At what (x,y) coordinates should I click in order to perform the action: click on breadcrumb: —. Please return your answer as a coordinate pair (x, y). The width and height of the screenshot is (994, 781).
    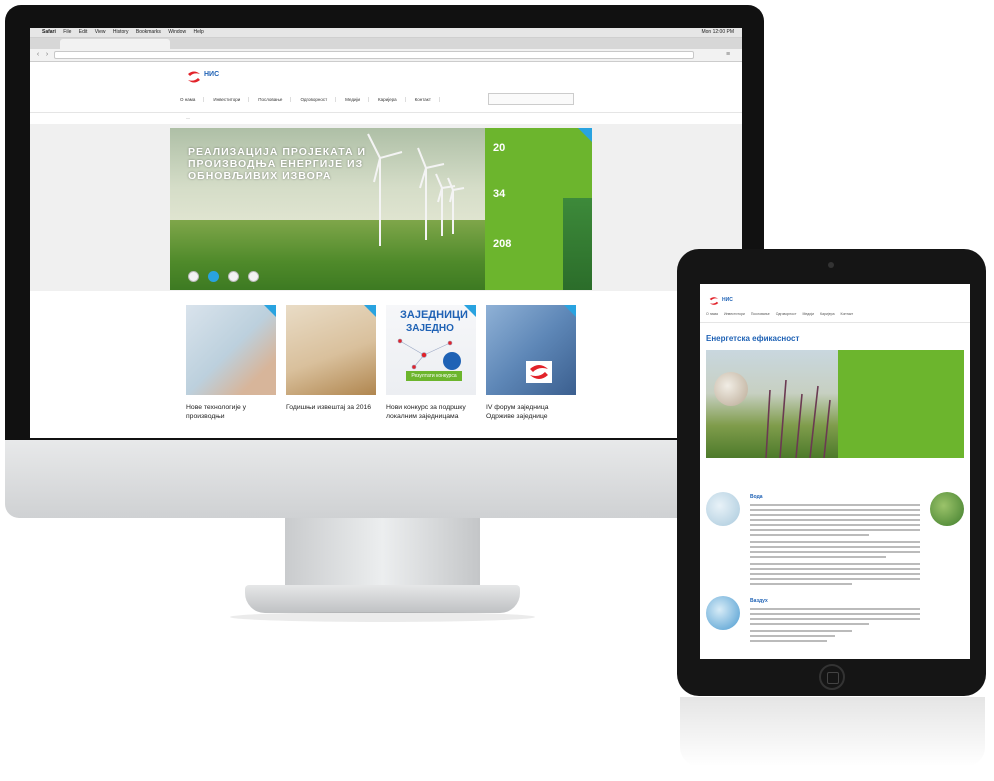
    Looking at the image, I should click on (188, 117).